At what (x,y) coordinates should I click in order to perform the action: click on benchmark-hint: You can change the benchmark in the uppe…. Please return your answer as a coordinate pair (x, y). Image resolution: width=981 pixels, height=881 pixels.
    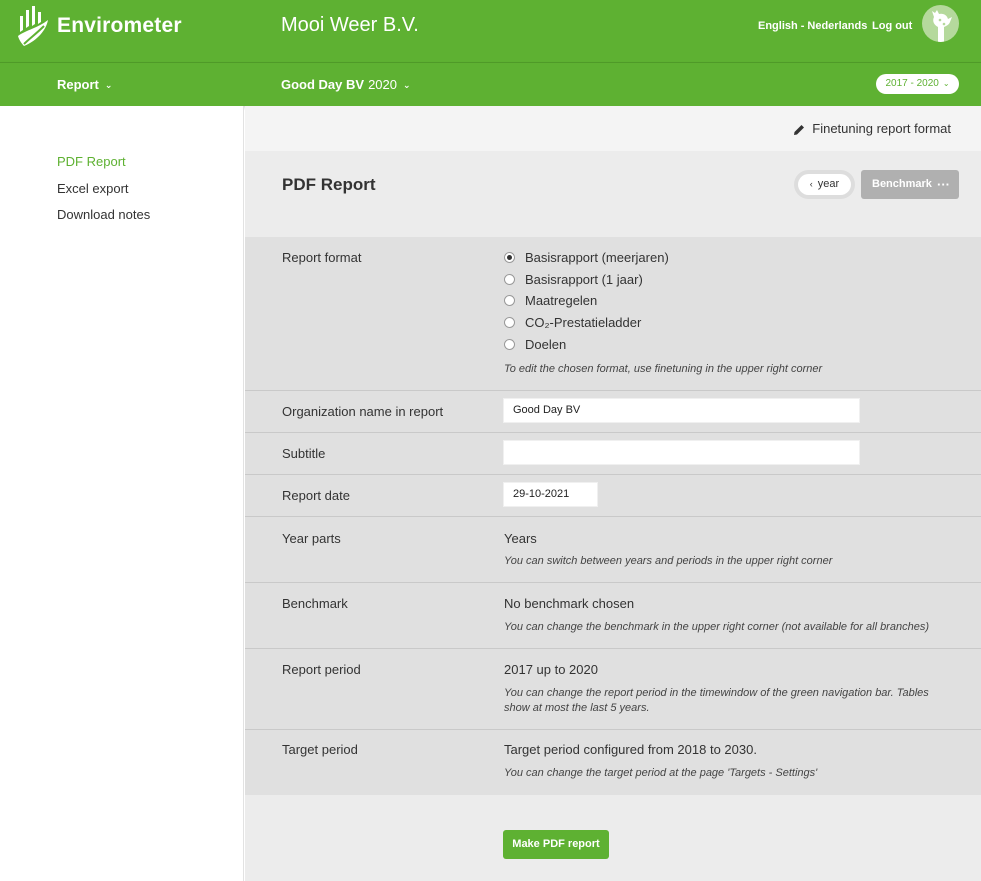
    Looking at the image, I should click on (716, 627).